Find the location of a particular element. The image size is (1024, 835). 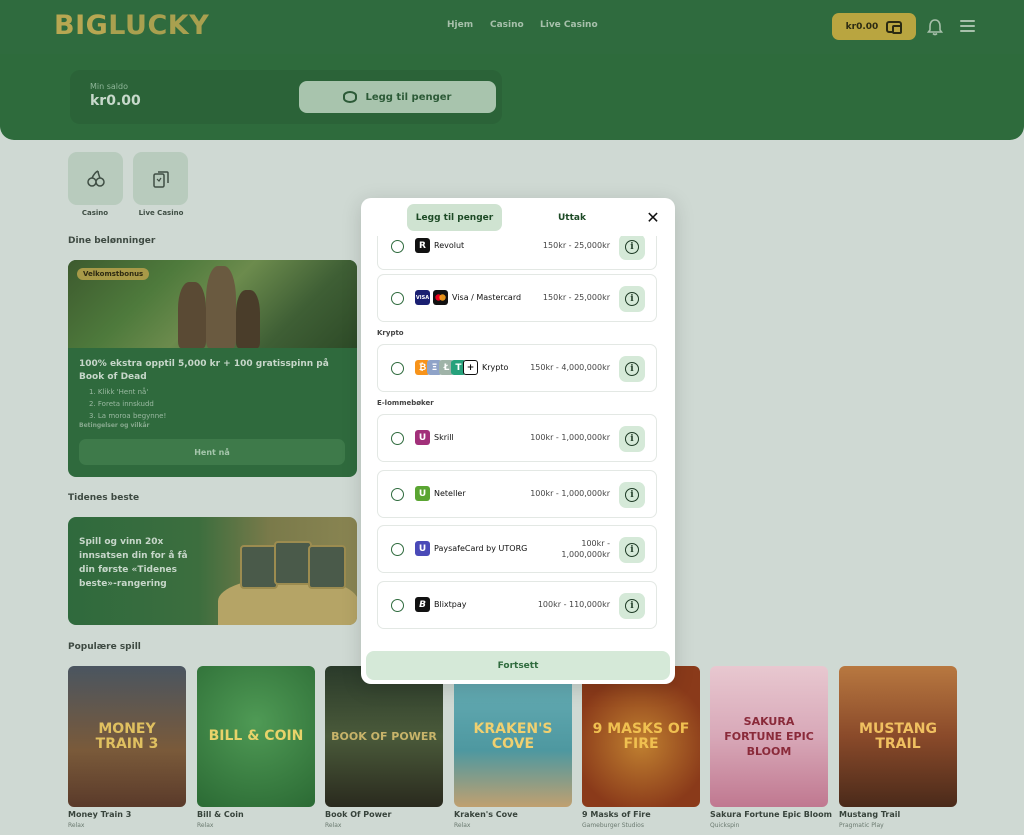

category-casino-label: Casino is located at coordinates (95, 213).